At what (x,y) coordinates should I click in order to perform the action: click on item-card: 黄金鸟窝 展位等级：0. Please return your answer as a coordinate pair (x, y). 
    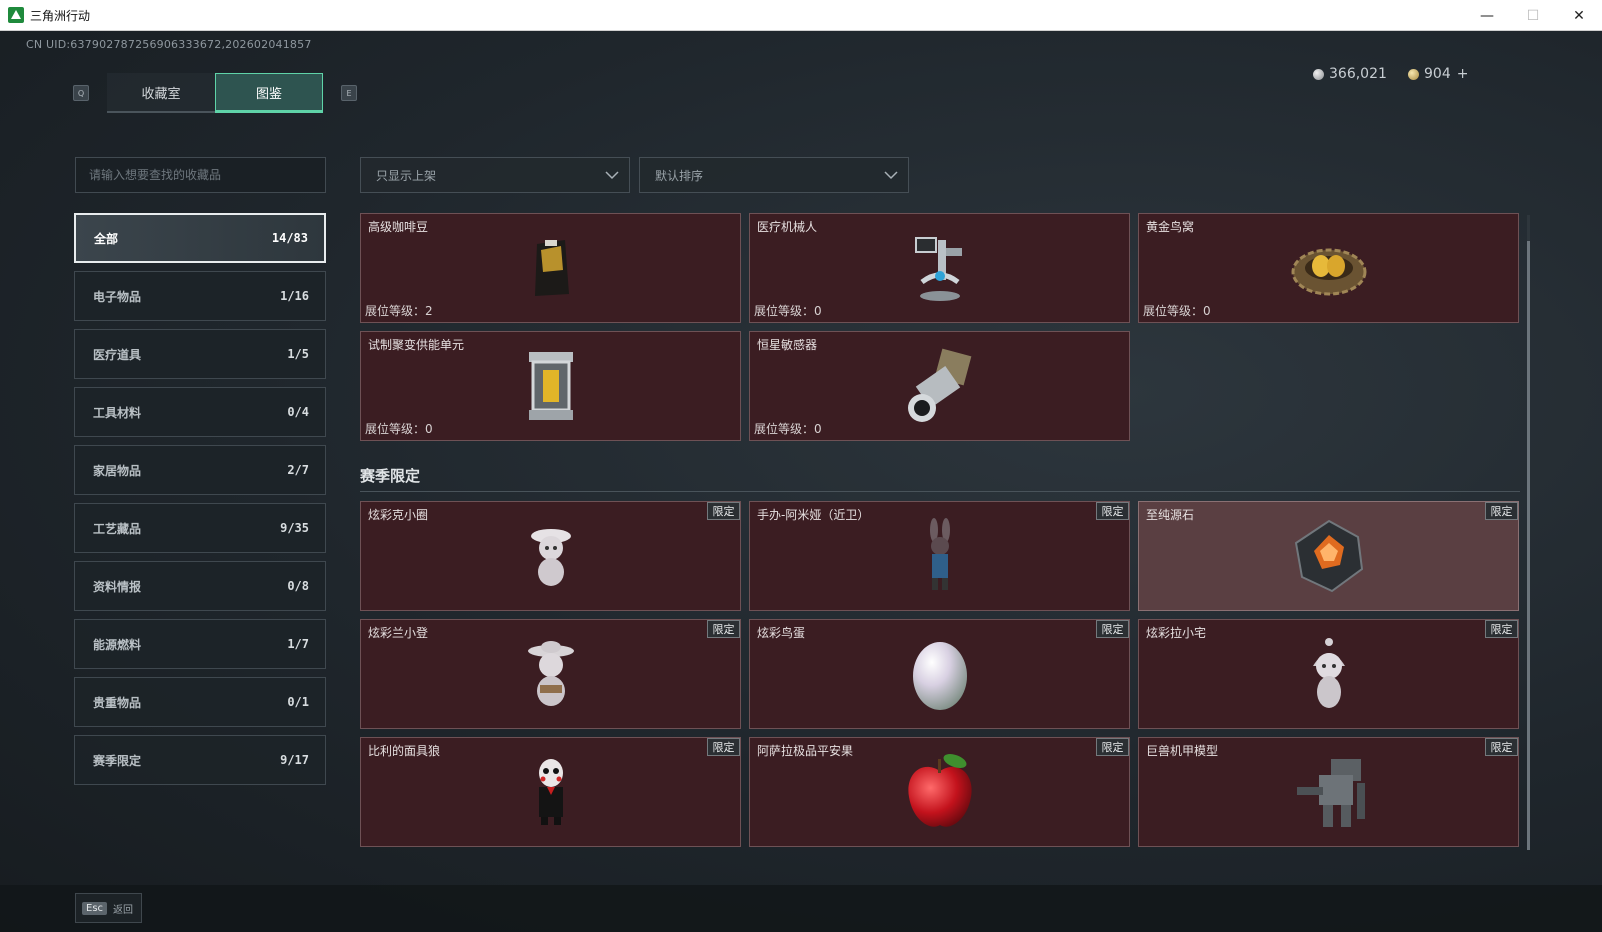
    Looking at the image, I should click on (1328, 268).